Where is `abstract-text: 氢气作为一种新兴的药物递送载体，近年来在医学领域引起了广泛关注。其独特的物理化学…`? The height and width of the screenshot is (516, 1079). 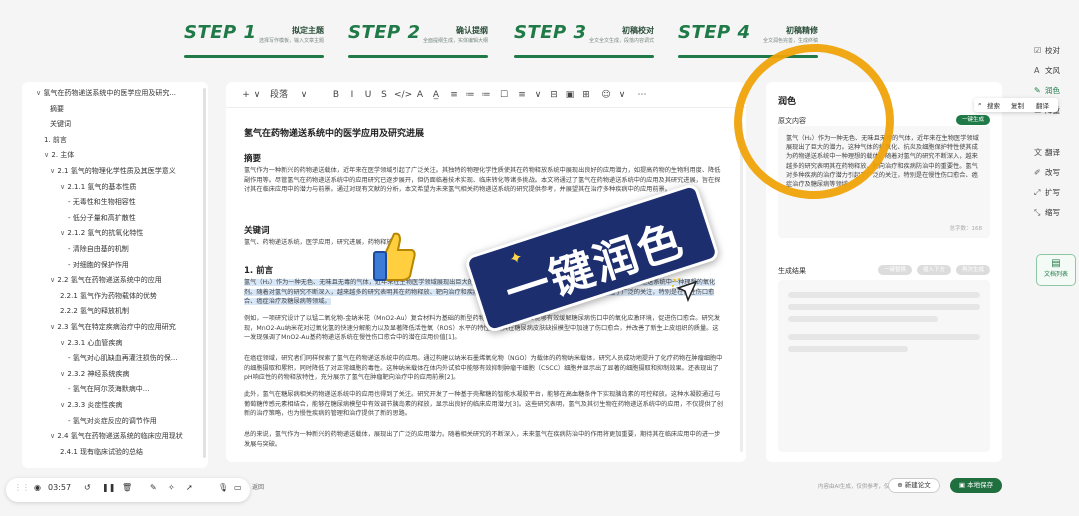
abstract-text: 氢气作为一种新兴的药物递送载体，近年来在医学领域引起了广泛关注。其独特的物理化学… is located at coordinates (482, 180).